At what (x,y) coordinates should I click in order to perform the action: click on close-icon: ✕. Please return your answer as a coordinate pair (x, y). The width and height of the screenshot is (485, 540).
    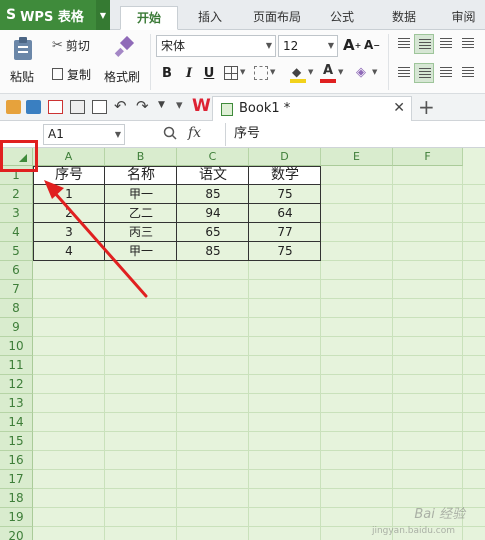
    Looking at the image, I should click on (399, 108).